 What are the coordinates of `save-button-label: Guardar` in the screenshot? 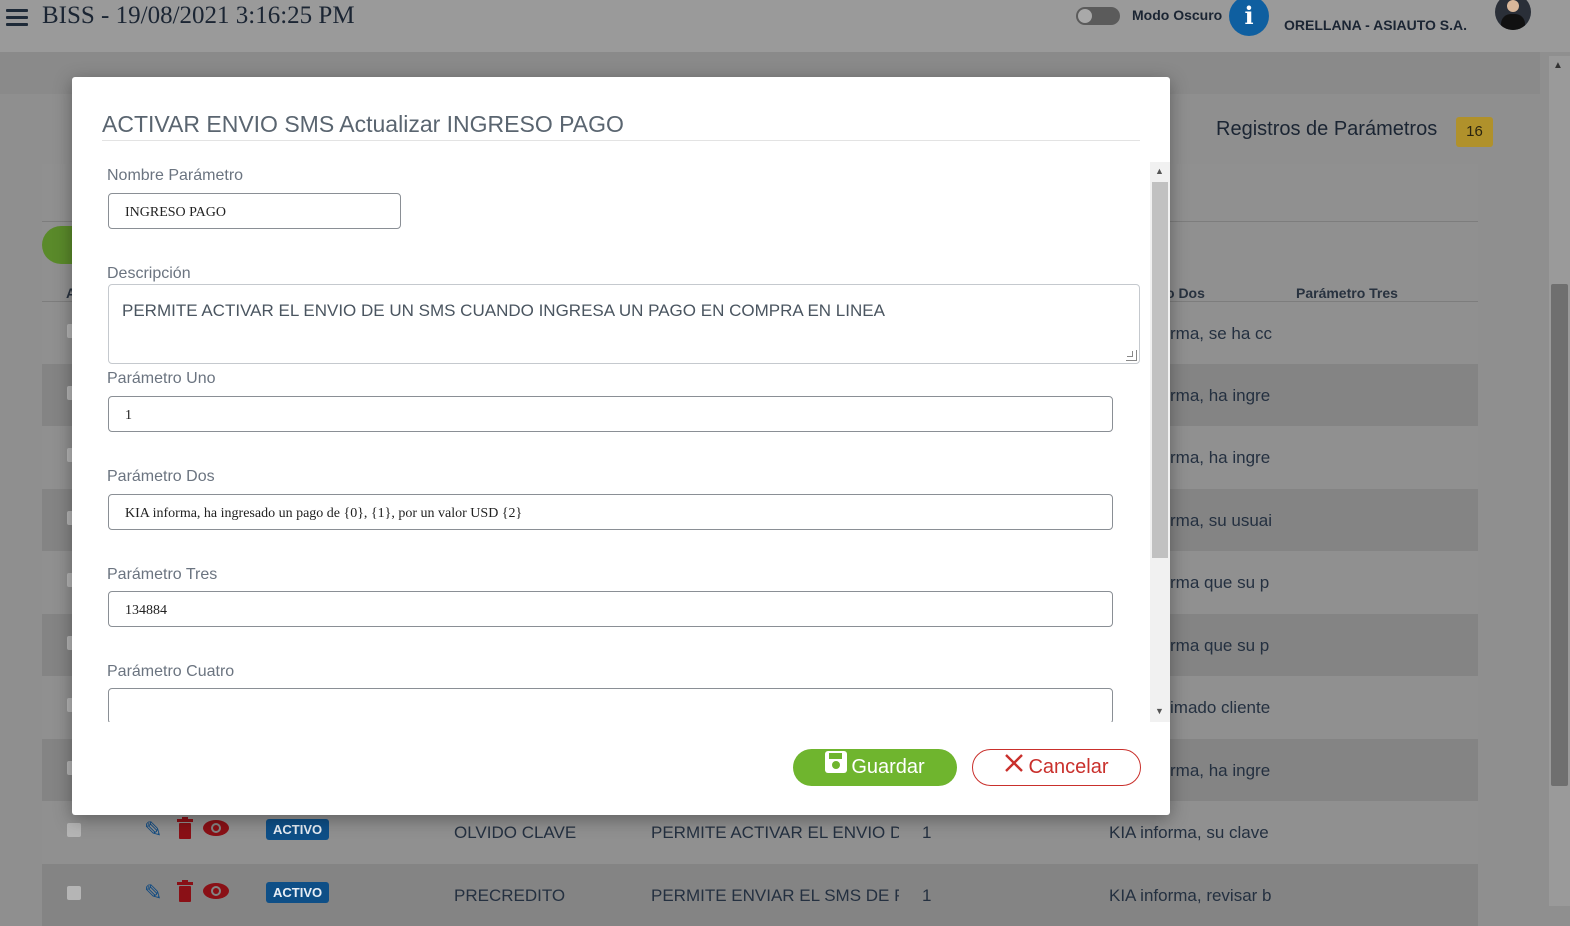 It's located at (888, 767).